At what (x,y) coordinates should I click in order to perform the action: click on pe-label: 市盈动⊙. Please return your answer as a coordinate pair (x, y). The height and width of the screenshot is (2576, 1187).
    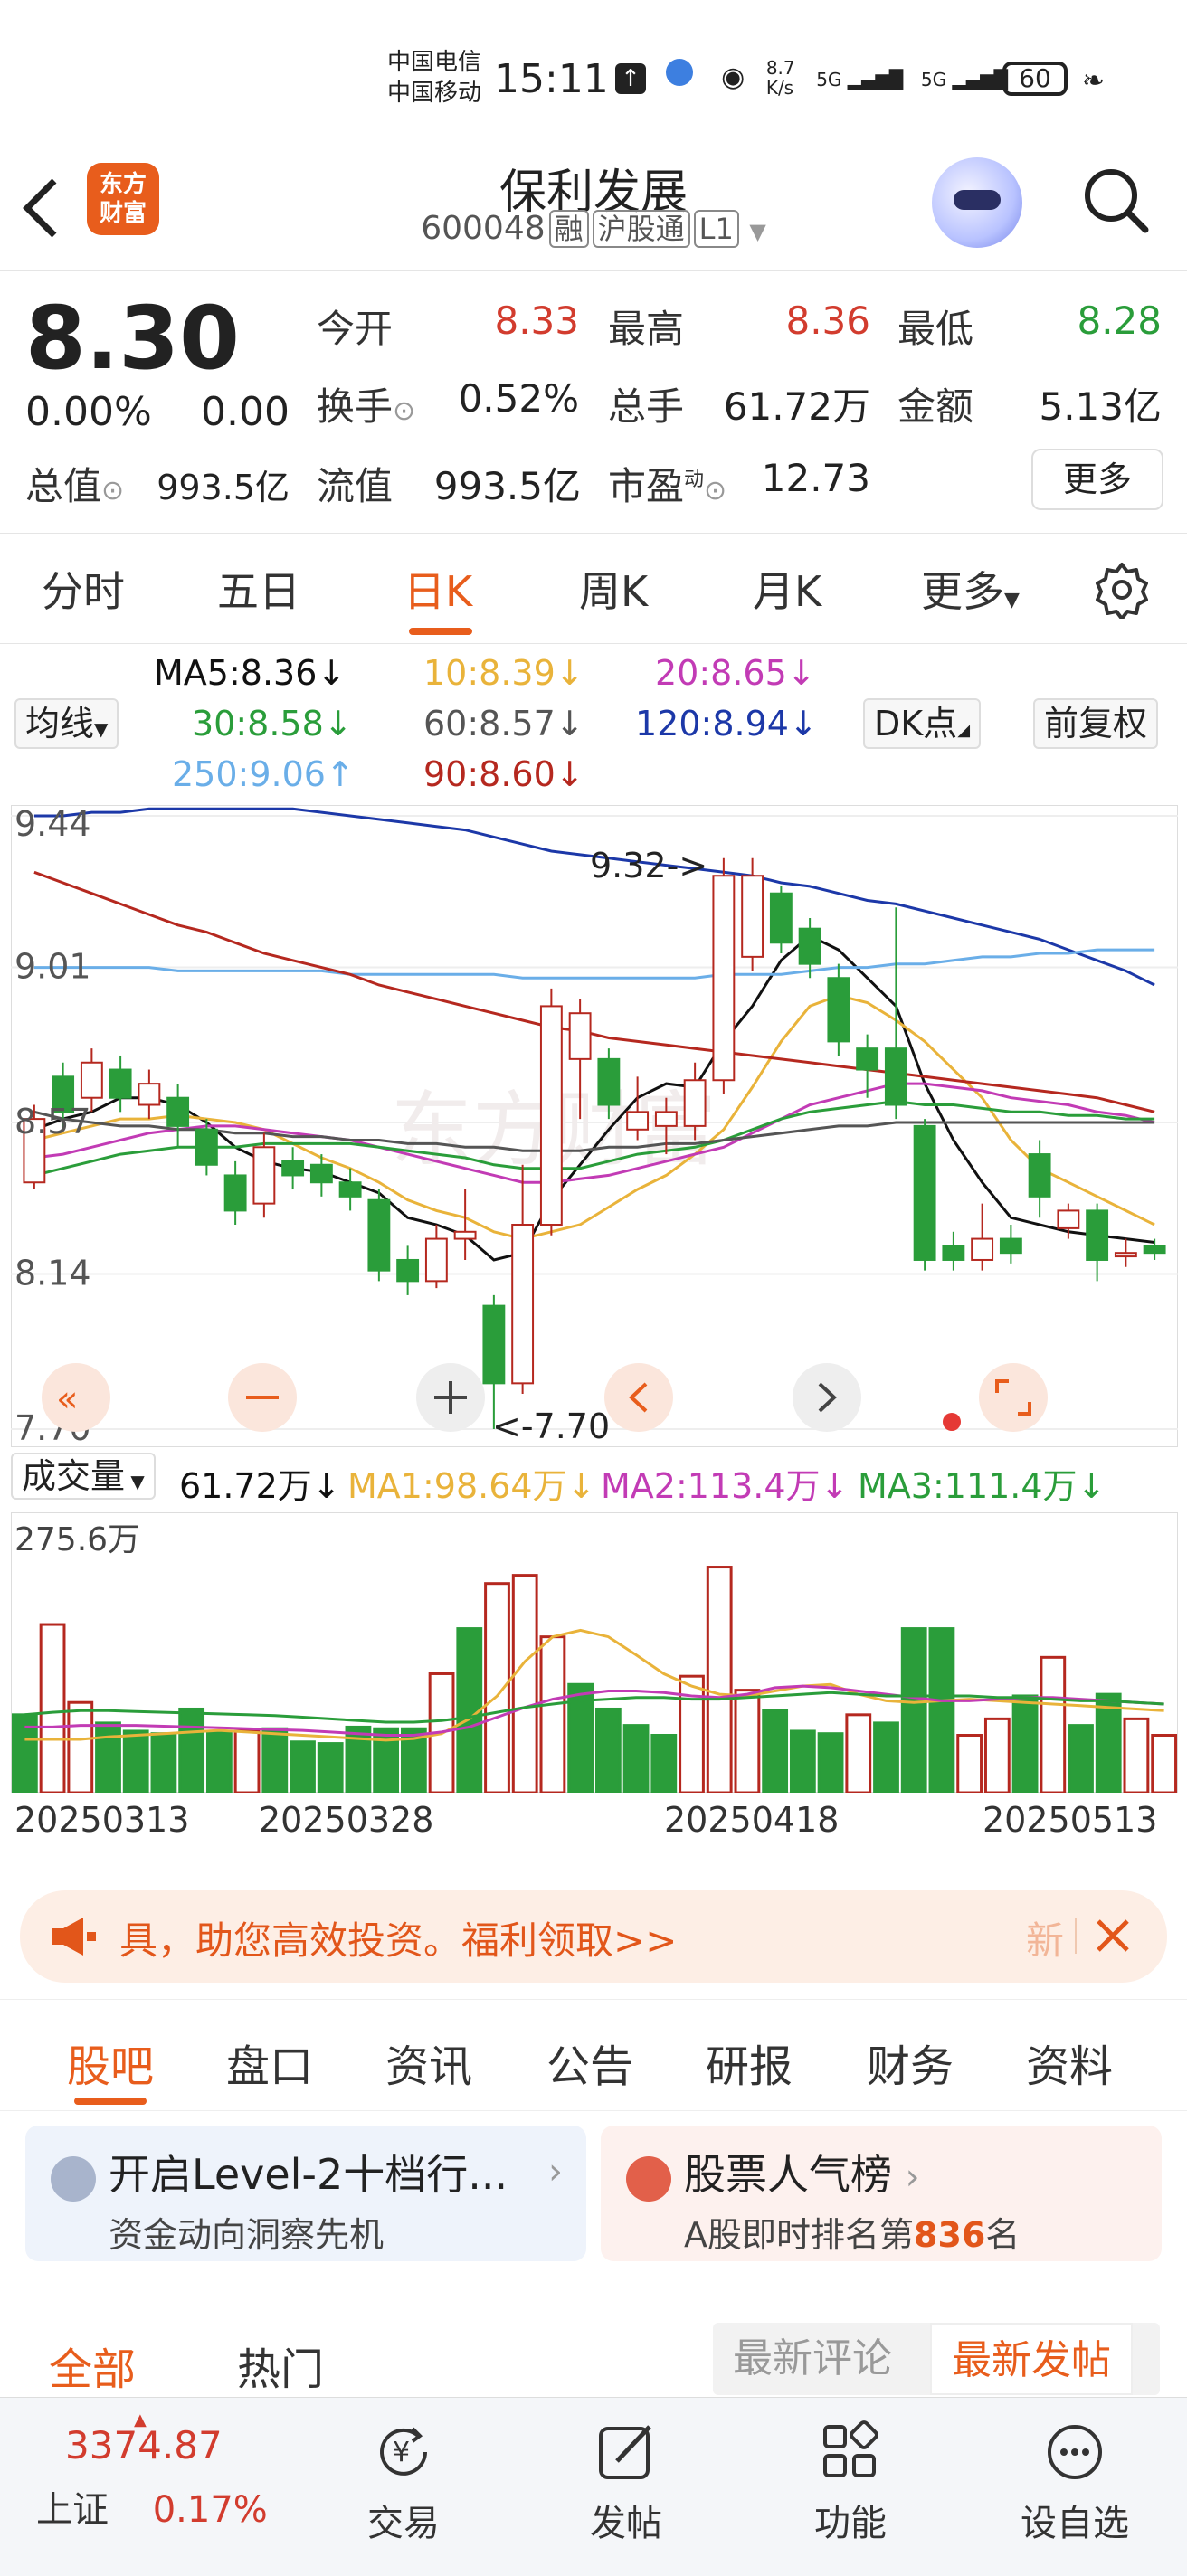
    Looking at the image, I should click on (667, 483).